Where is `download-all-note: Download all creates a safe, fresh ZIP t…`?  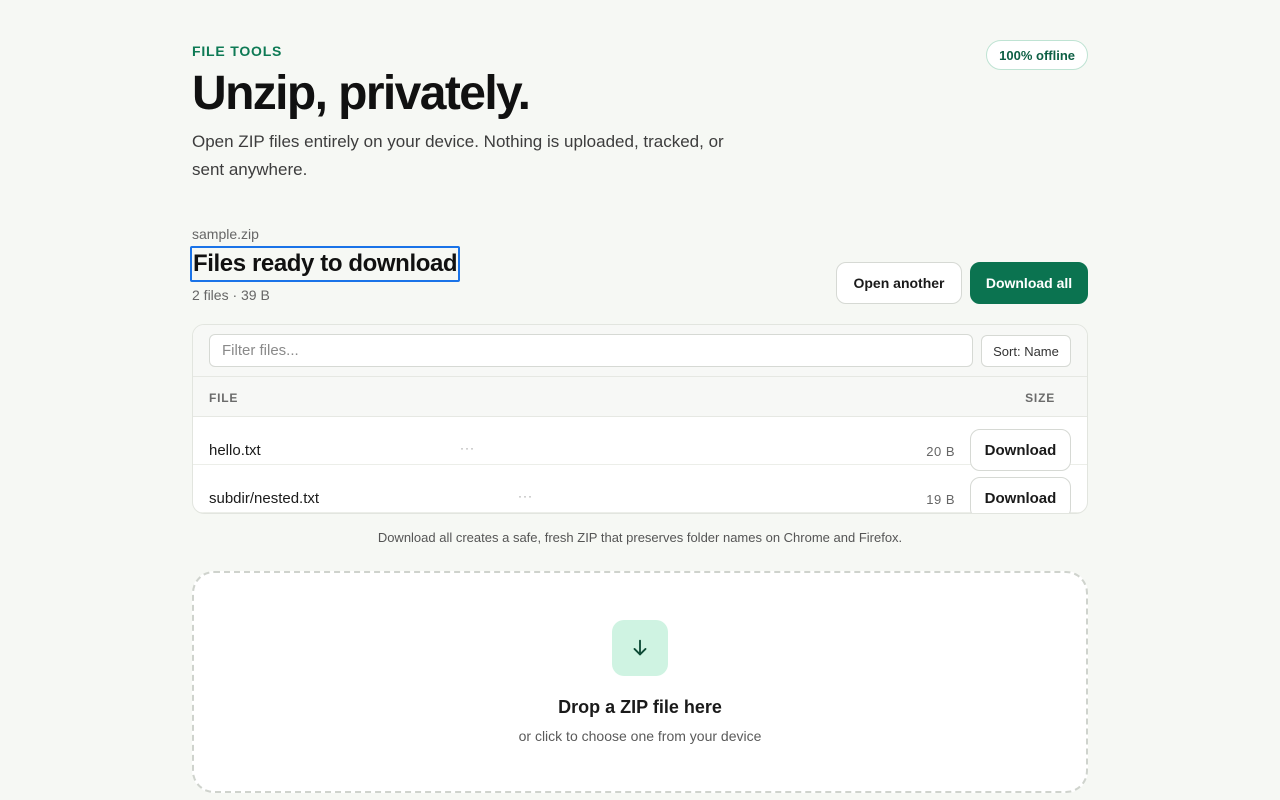 download-all-note: Download all creates a safe, fresh ZIP t… is located at coordinates (640, 537).